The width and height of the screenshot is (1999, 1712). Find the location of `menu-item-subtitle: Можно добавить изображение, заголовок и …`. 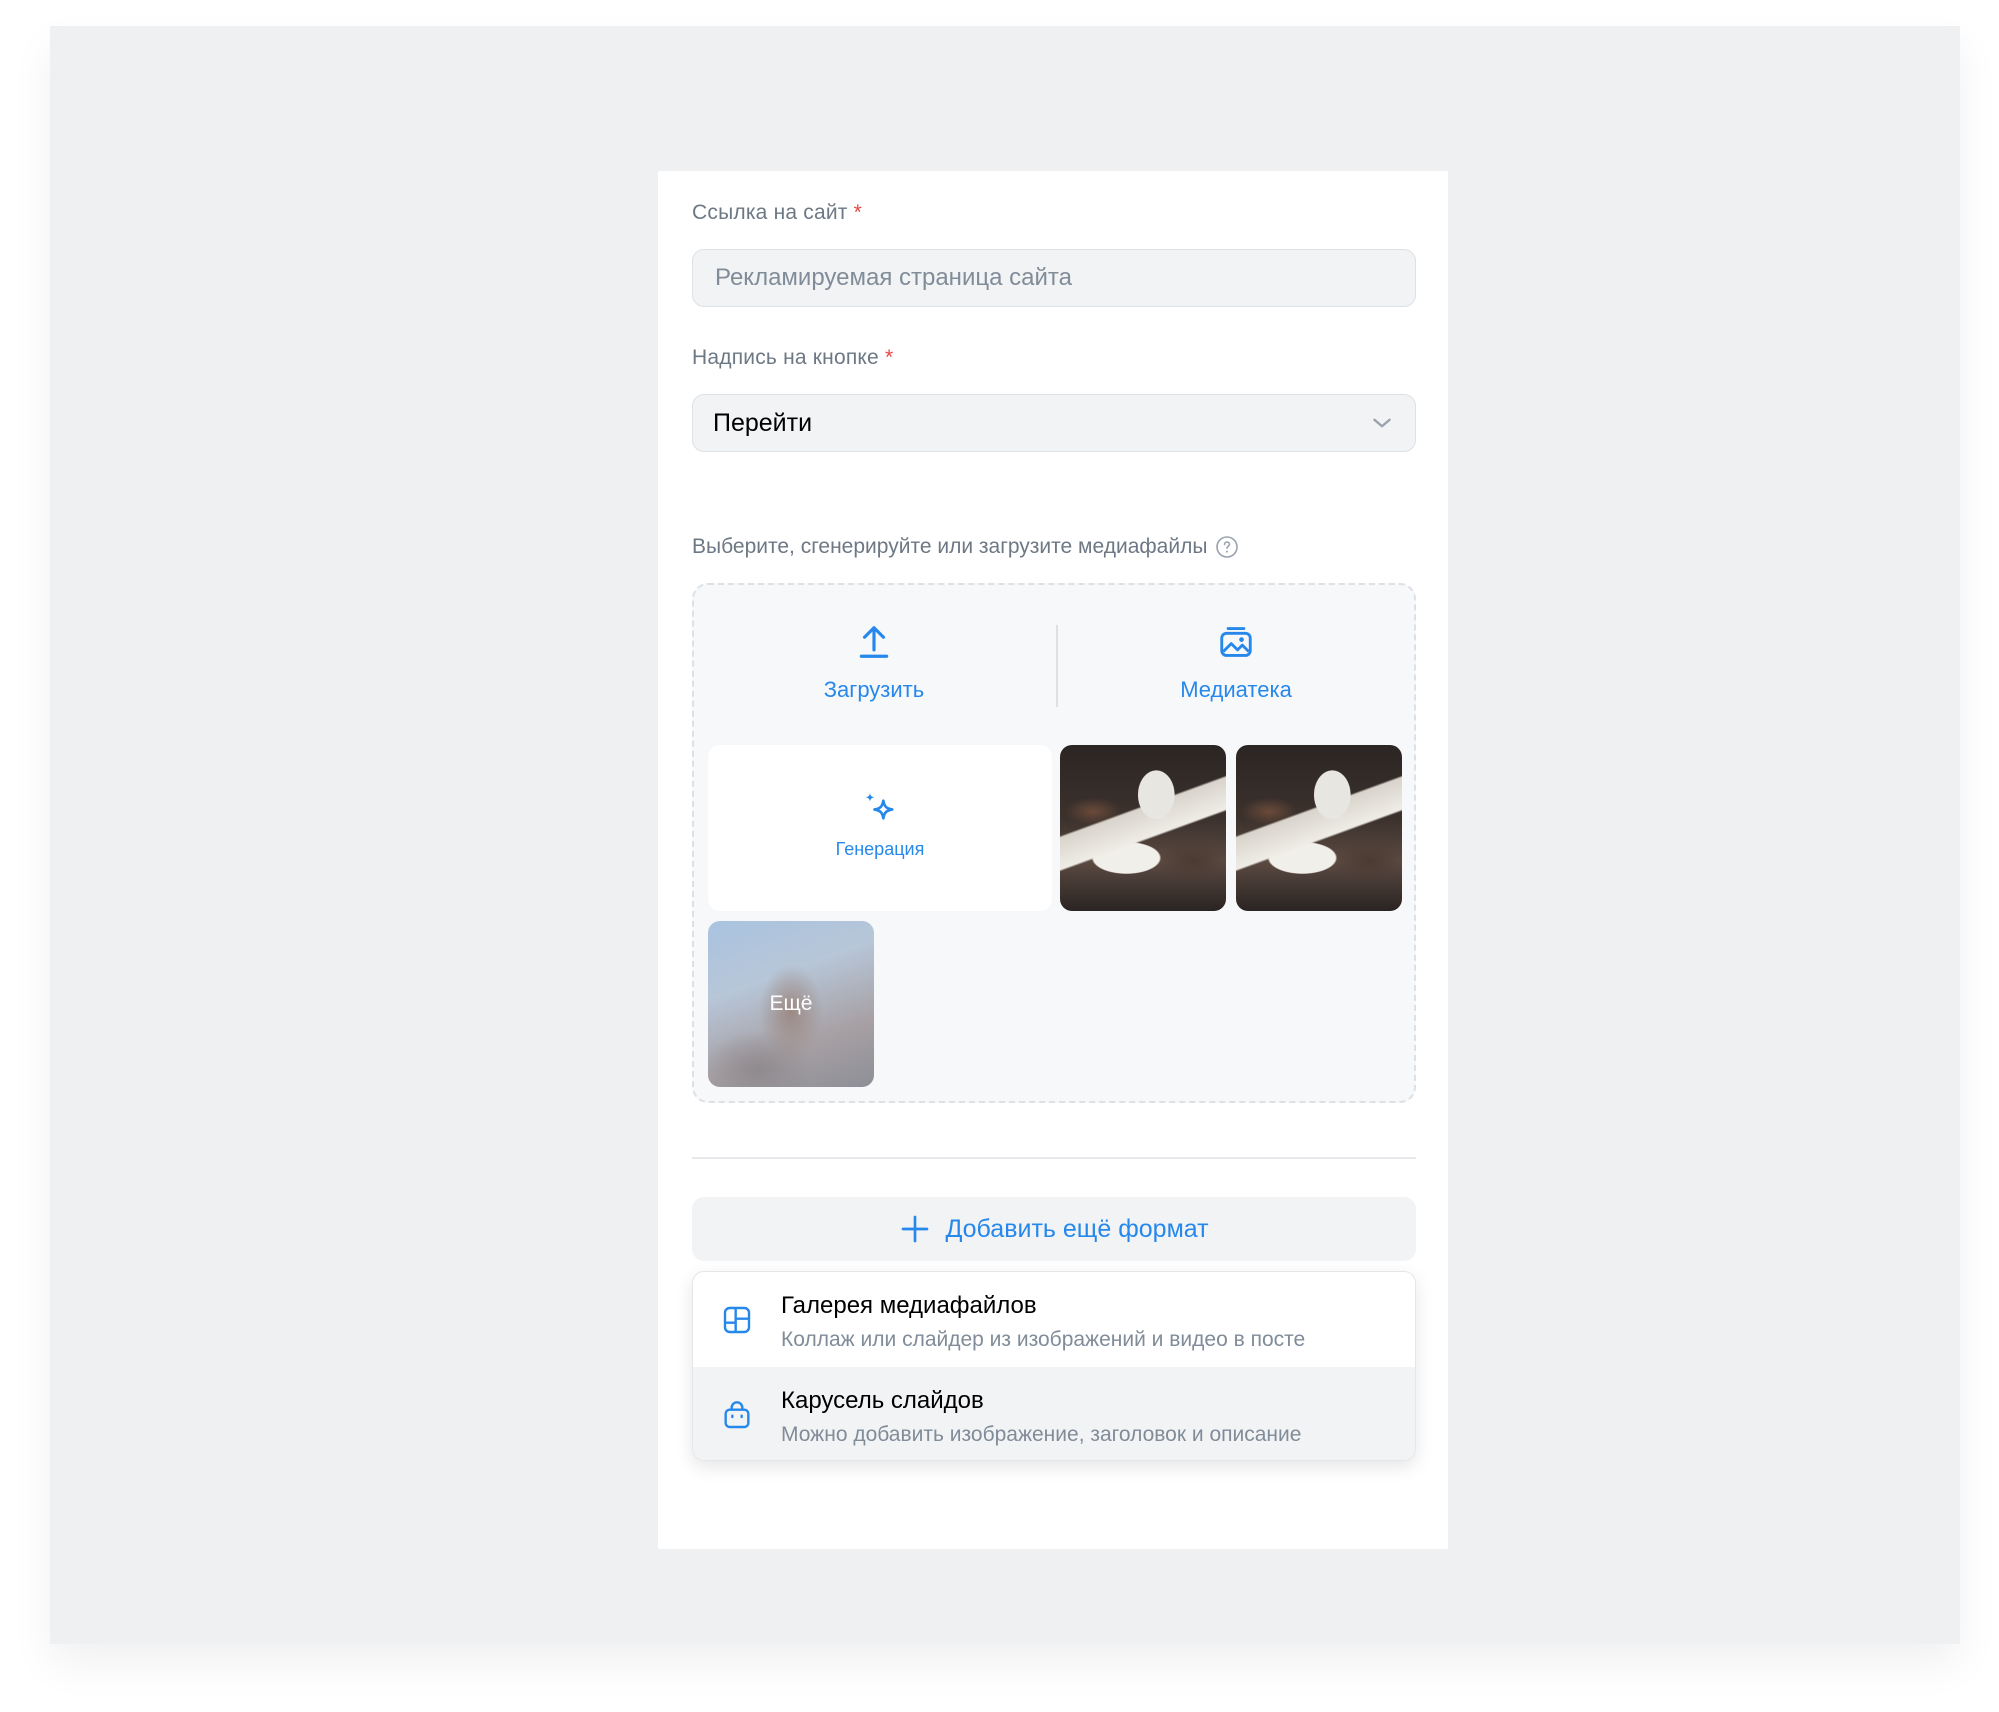

menu-item-subtitle: Можно добавить изображение, заголовок и … is located at coordinates (1041, 1434).